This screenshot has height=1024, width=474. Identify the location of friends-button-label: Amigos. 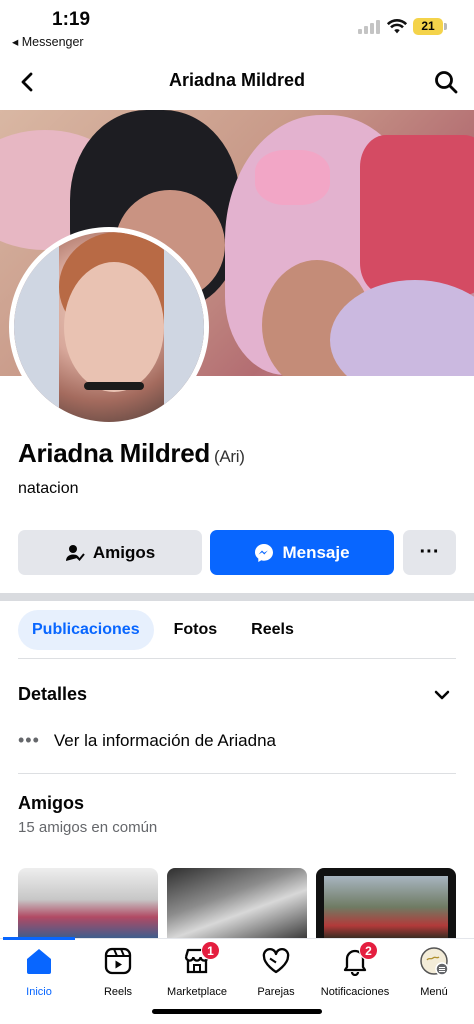
(124, 552).